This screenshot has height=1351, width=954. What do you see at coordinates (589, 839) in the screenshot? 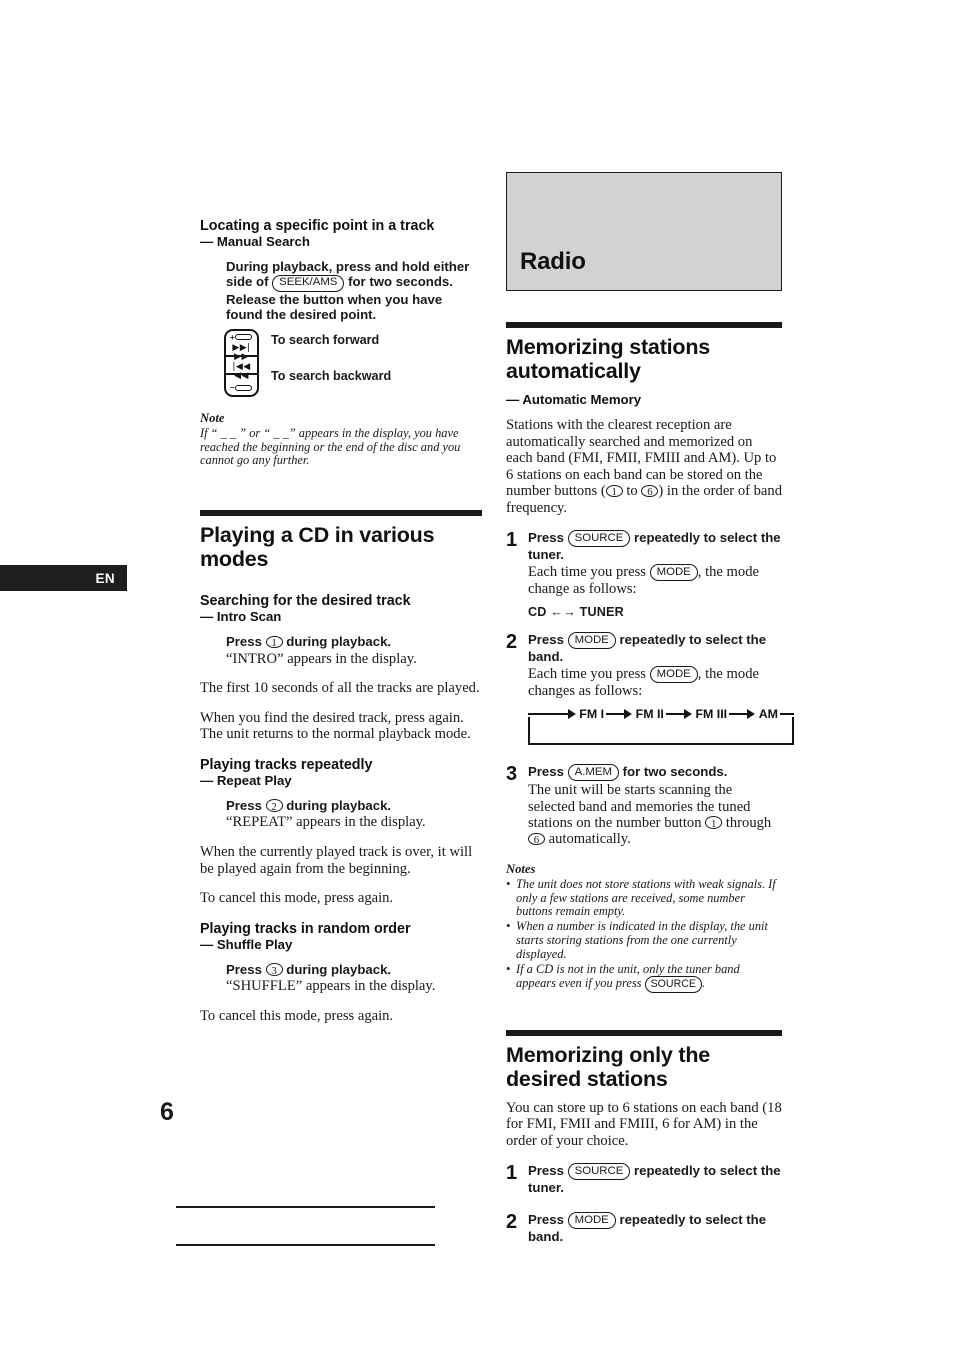
I see `subtext-c: automatically.` at bounding box center [589, 839].